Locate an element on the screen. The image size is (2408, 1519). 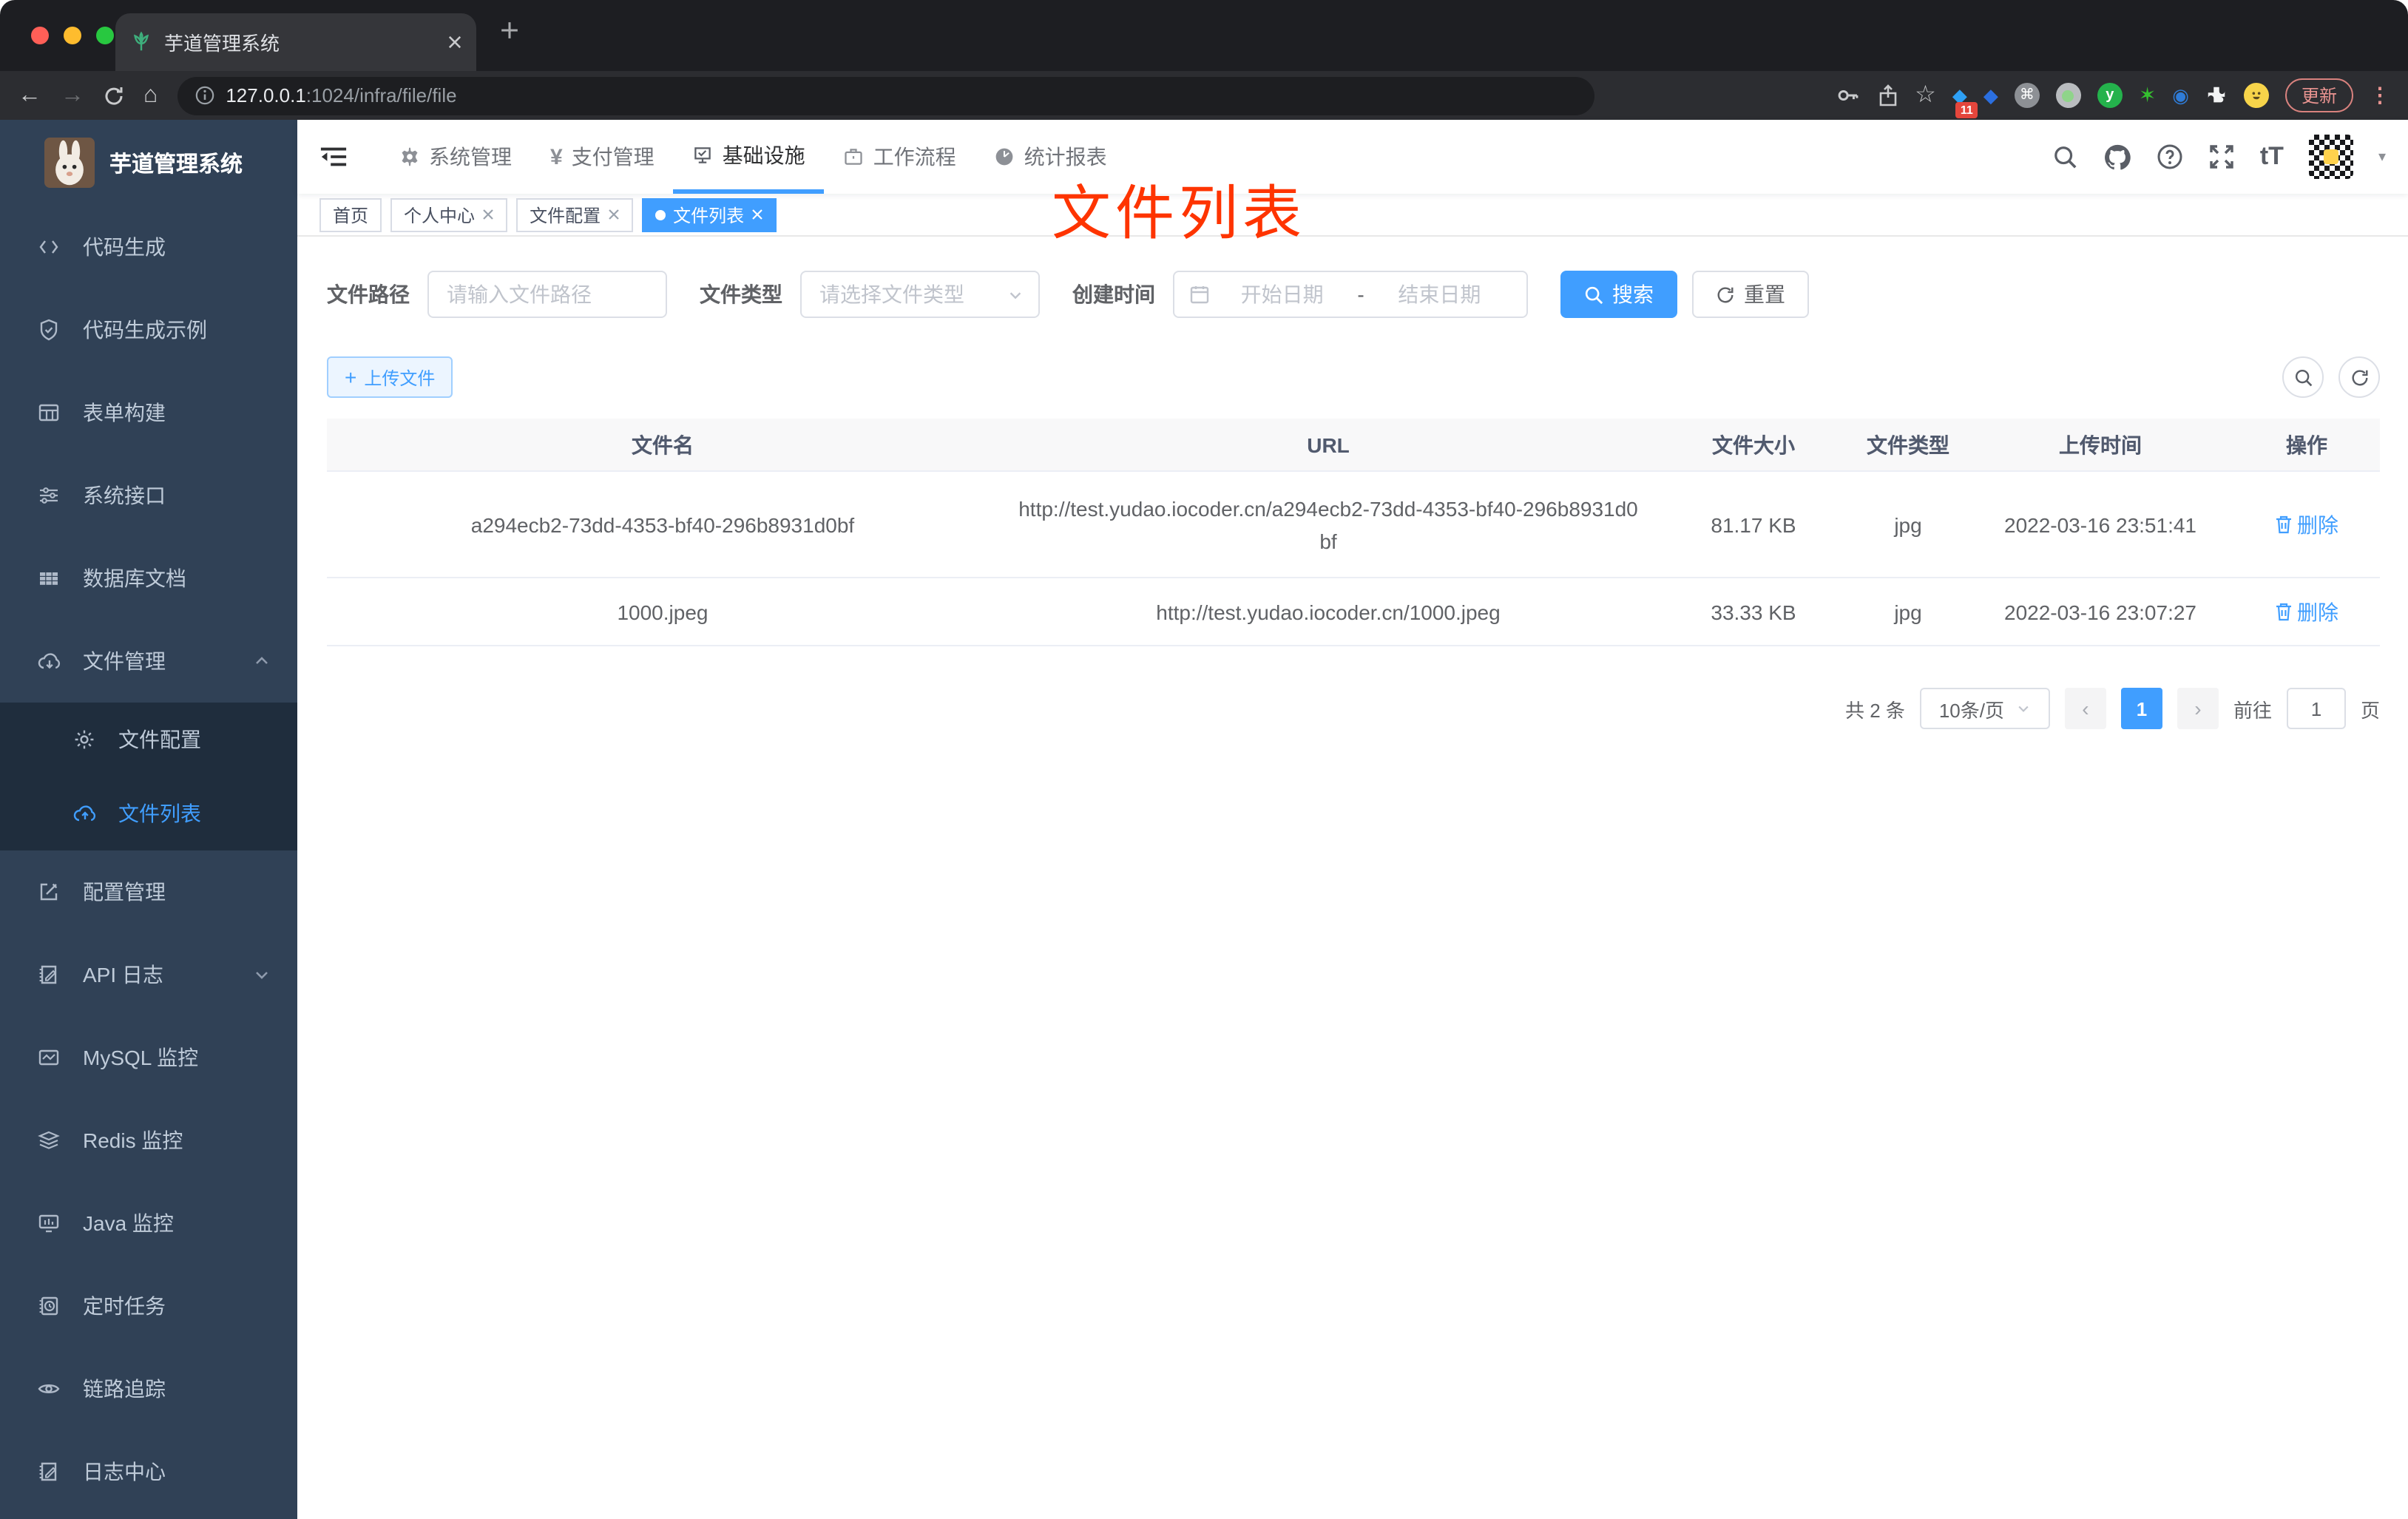
extension-cmd-icon: ⌘ is located at coordinates (2027, 95).